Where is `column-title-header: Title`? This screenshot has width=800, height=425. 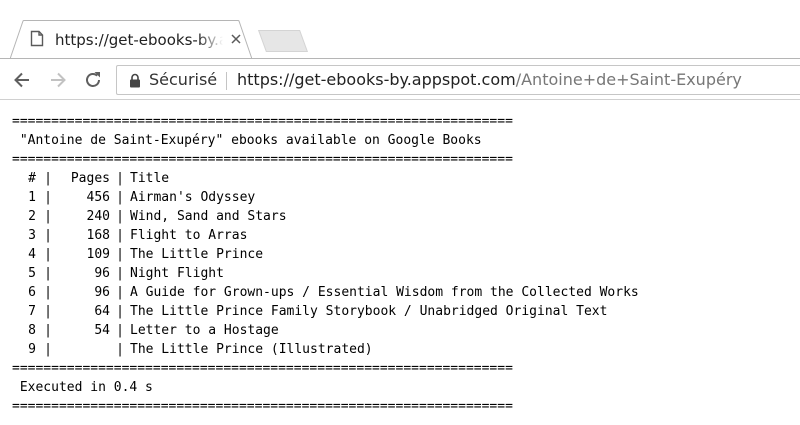 column-title-header: Title is located at coordinates (150, 178).